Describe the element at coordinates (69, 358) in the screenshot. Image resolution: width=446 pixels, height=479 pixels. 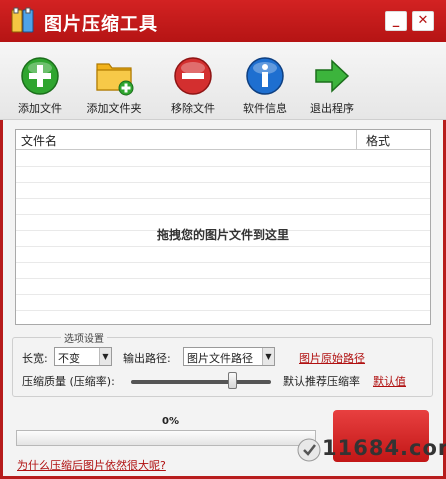
I see `size-select-value: 不变` at that location.